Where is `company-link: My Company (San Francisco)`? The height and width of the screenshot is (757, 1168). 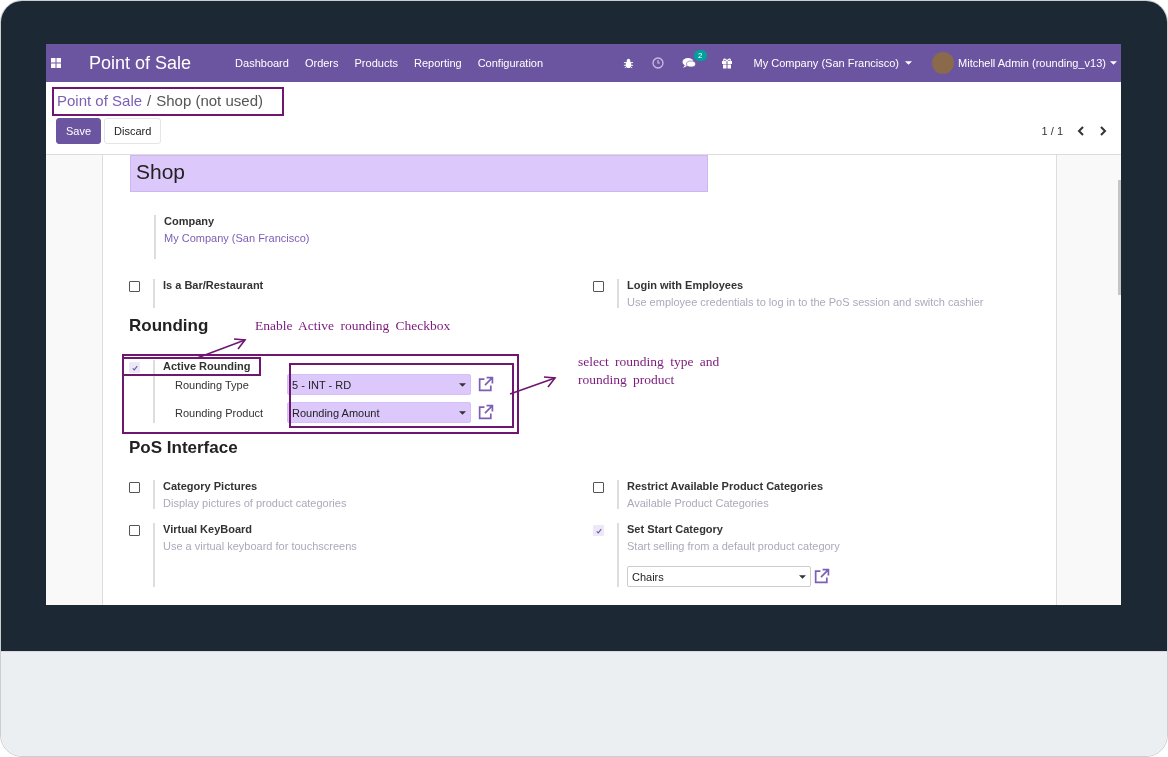 company-link: My Company (San Francisco) is located at coordinates (597, 238).